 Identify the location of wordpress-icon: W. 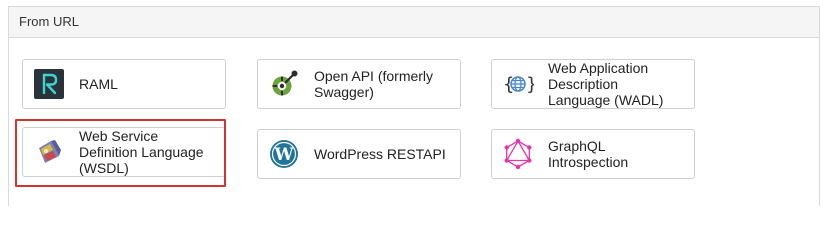
(284, 154).